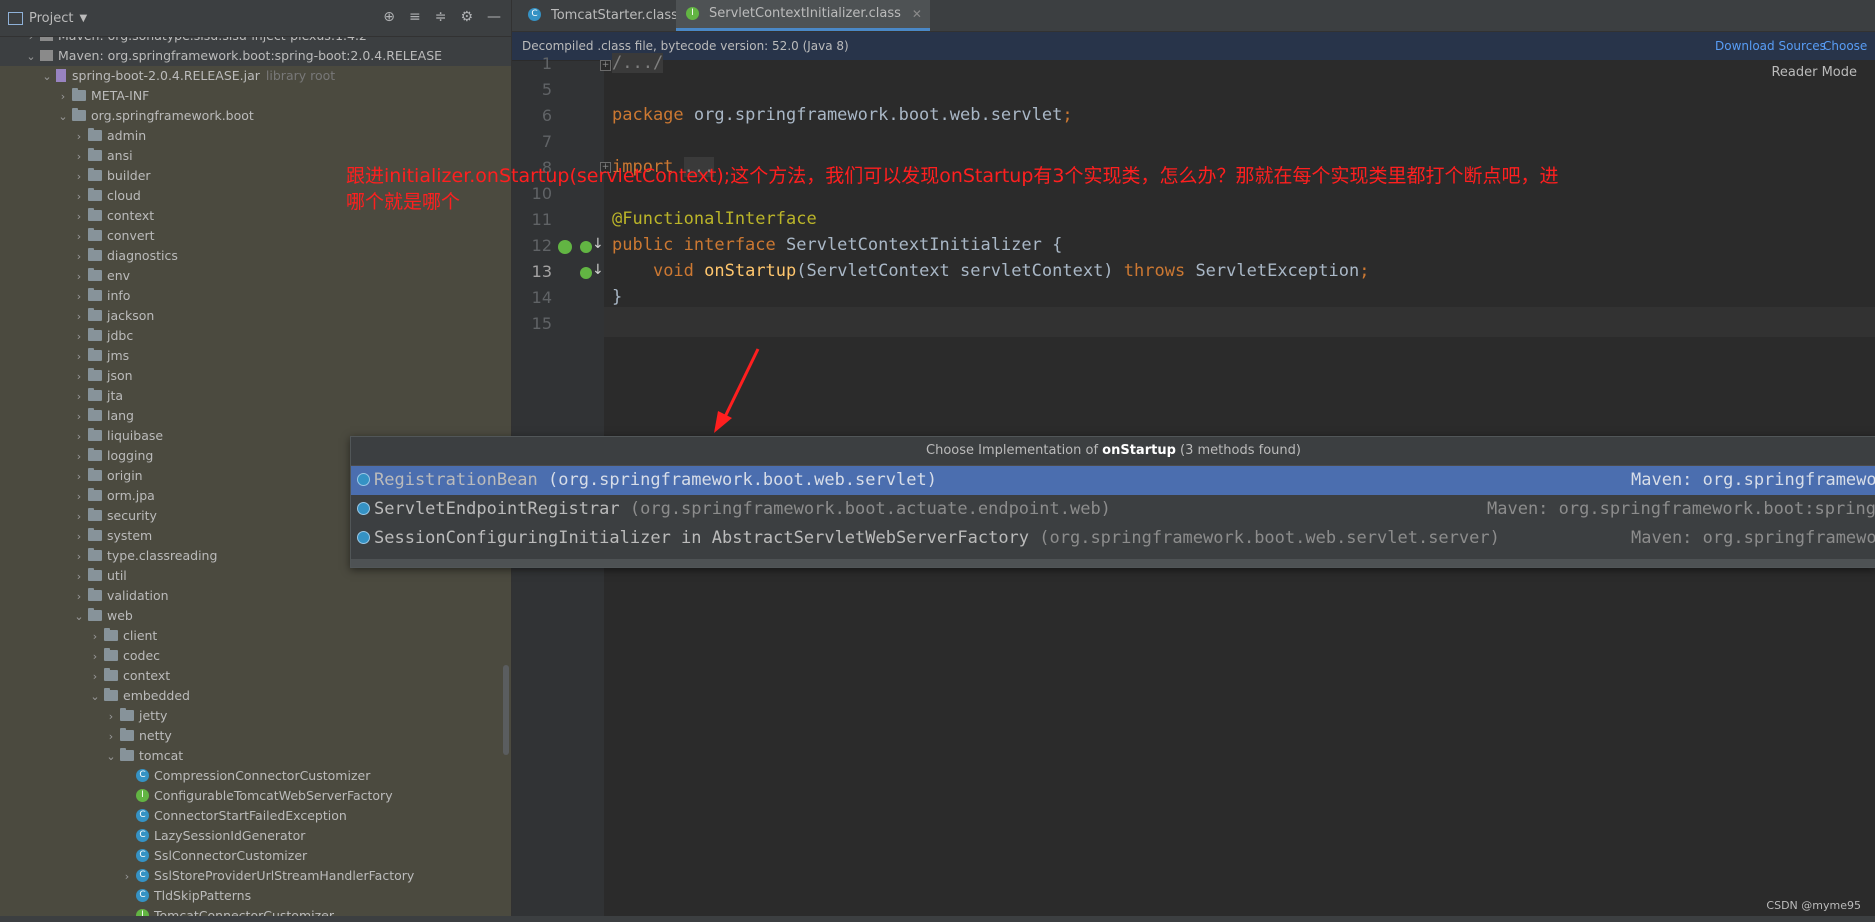 The image size is (1875, 922). Describe the element at coordinates (255, 336) in the screenshot. I see `tree-item: › jdbc` at that location.